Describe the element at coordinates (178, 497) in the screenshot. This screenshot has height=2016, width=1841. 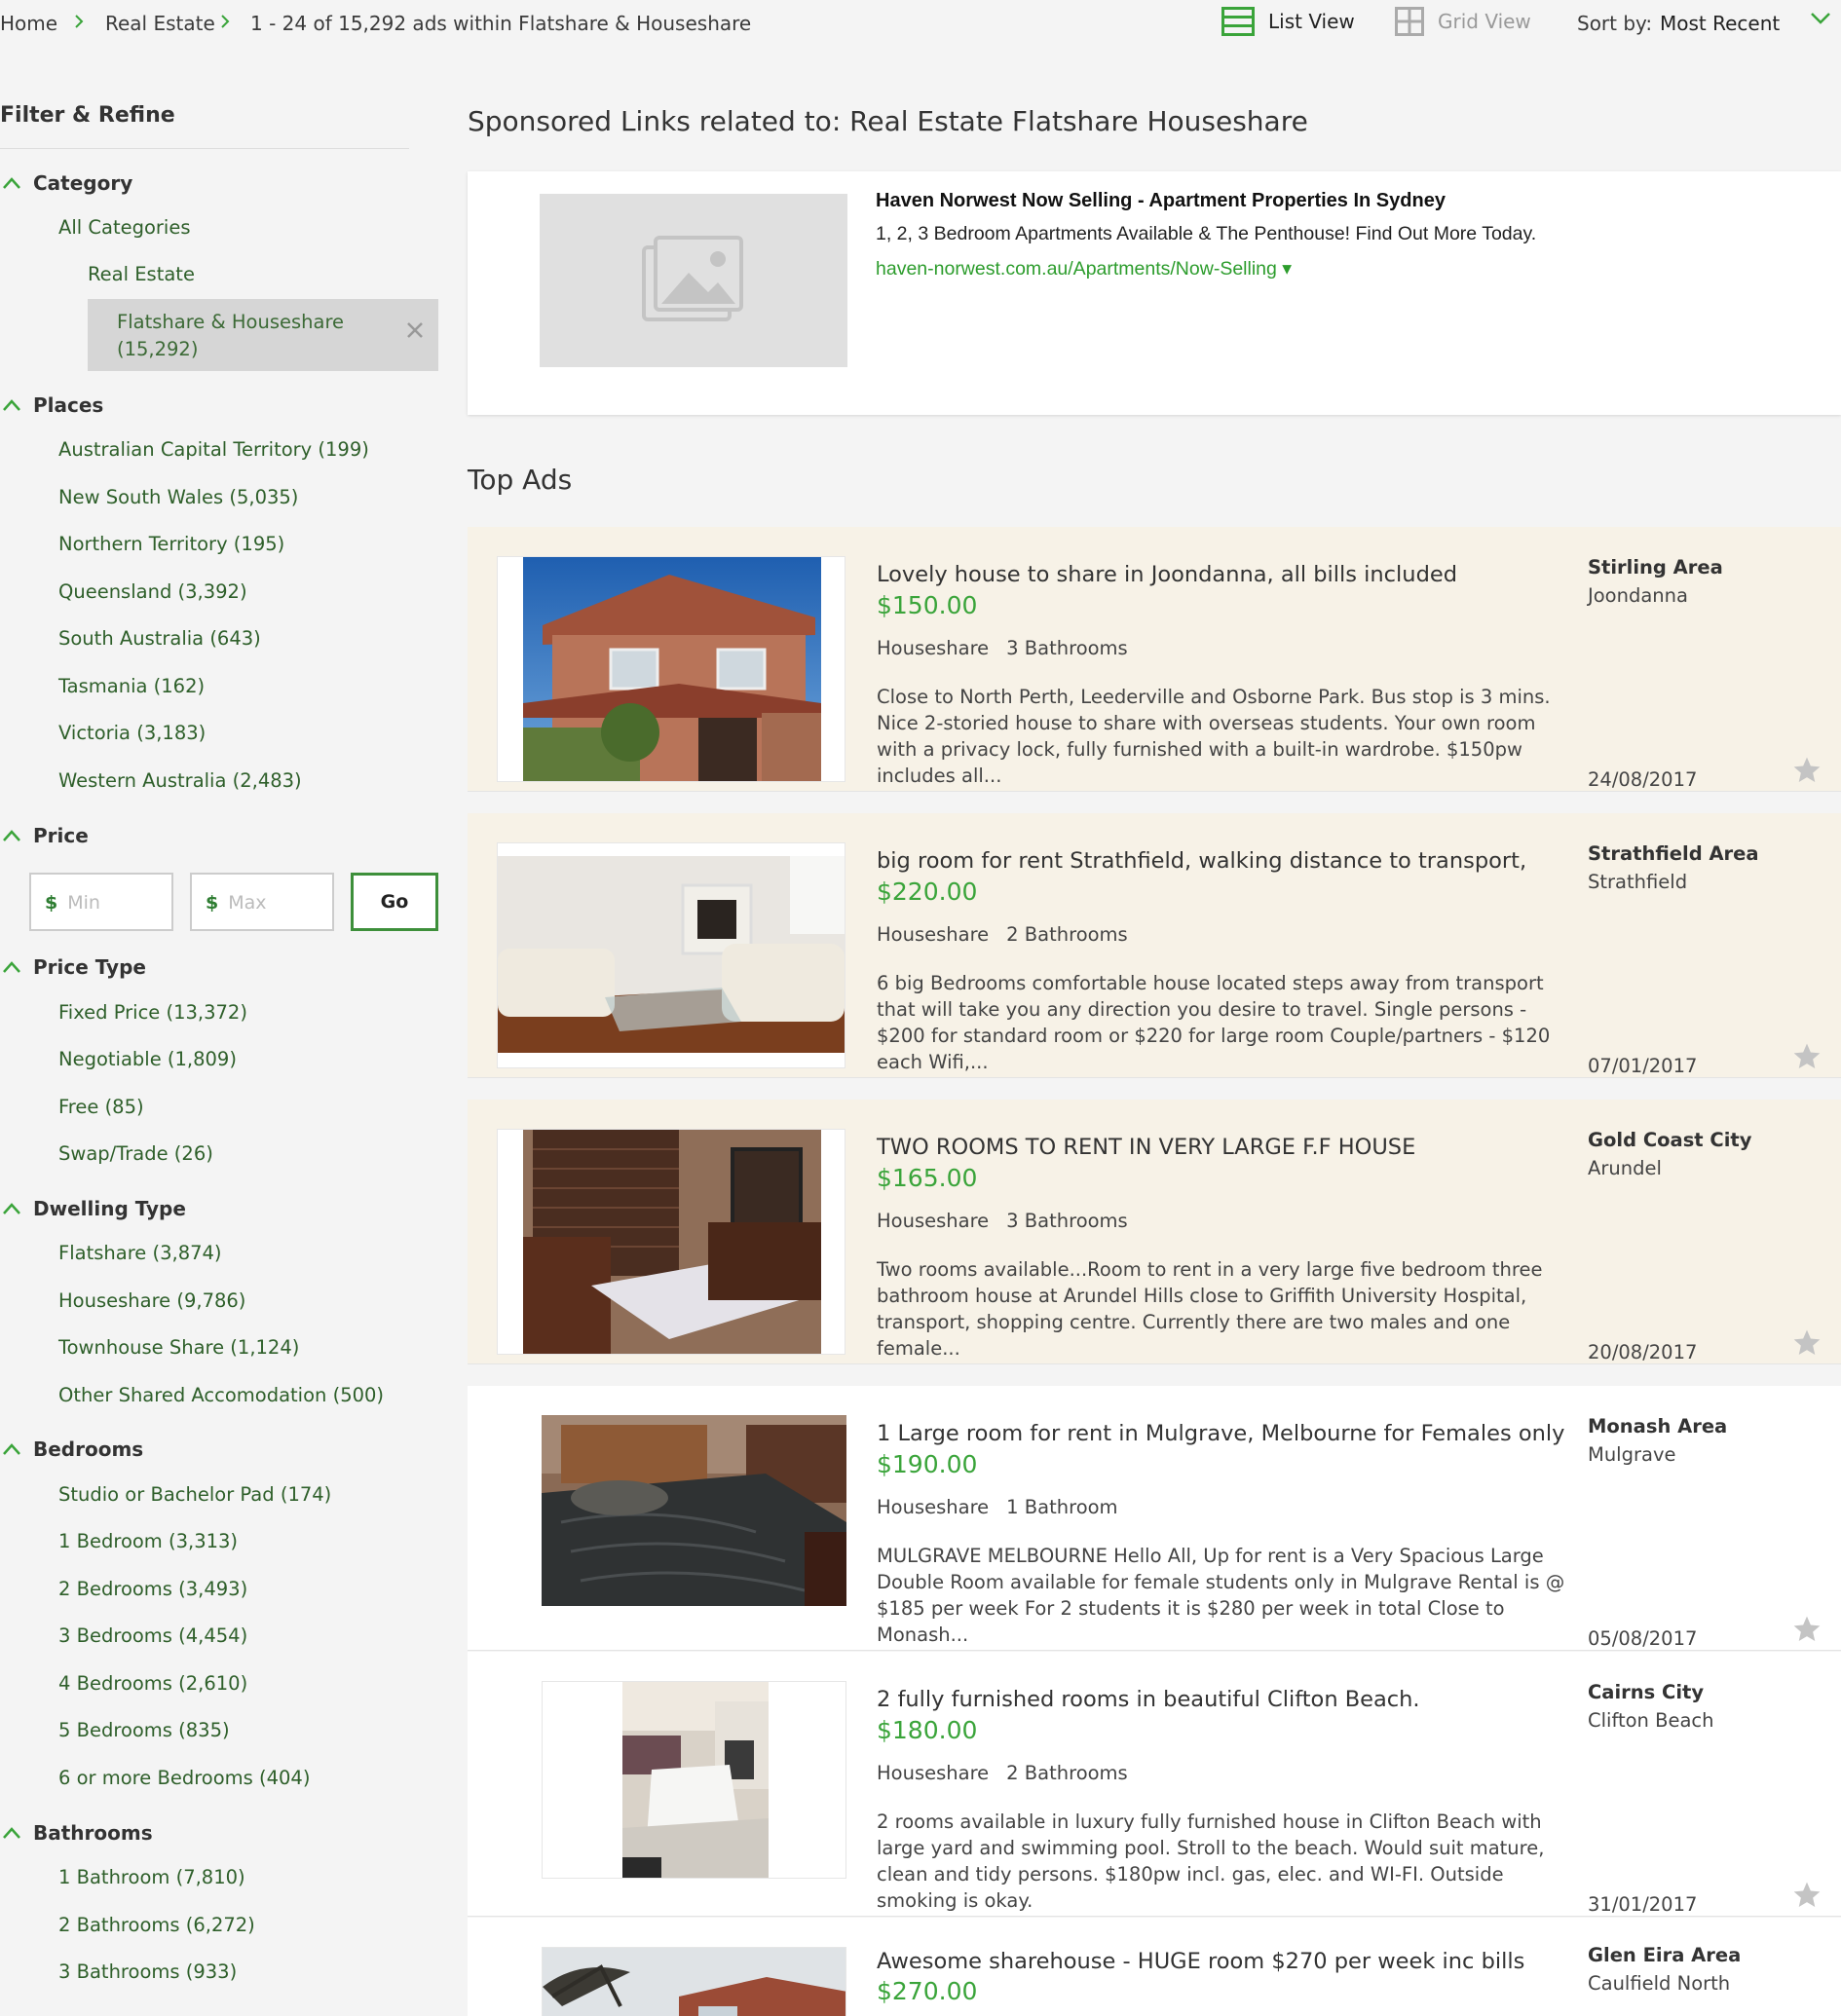
I see `place-link: New South Wales (5,035)` at that location.